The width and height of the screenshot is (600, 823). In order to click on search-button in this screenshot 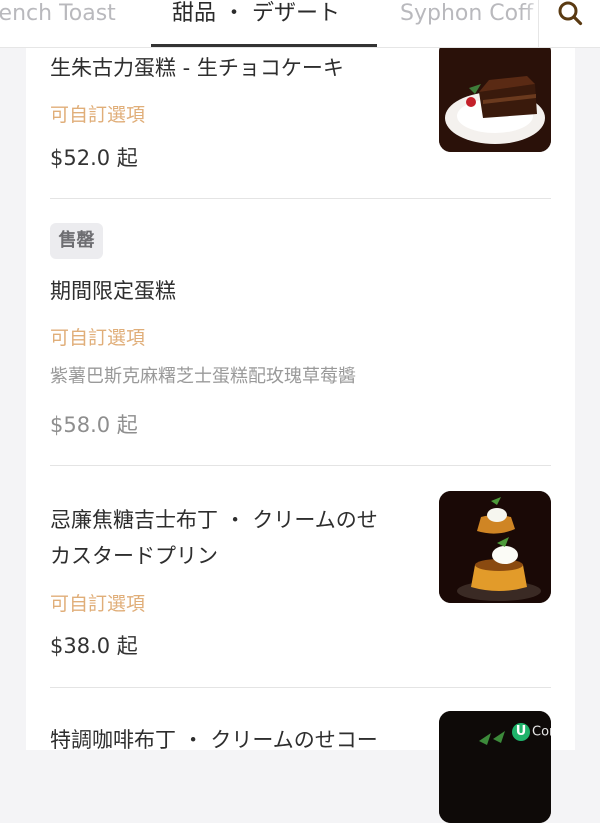, I will do `click(569, 23)`.